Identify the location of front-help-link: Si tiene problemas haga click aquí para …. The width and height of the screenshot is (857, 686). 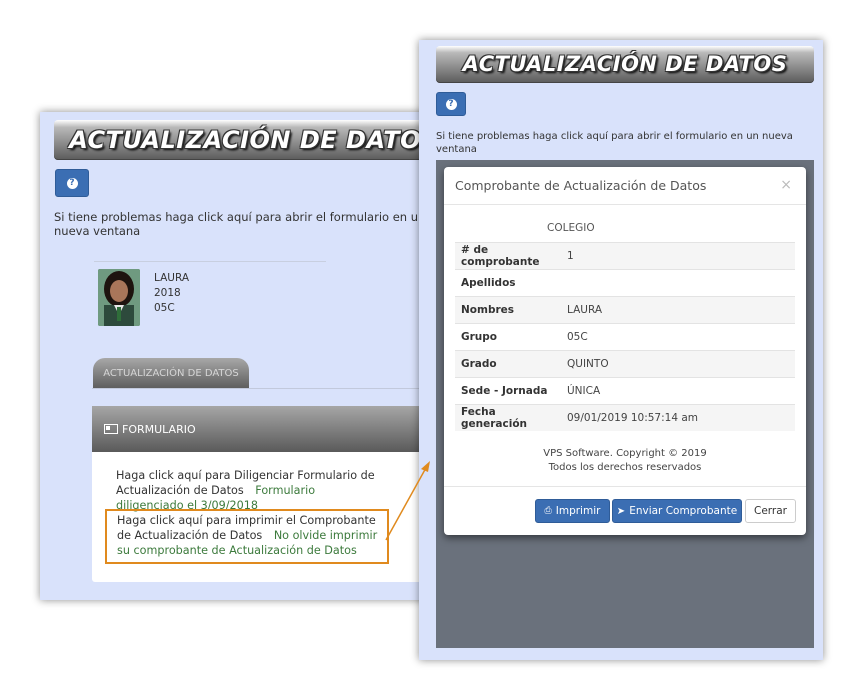
(616, 143).